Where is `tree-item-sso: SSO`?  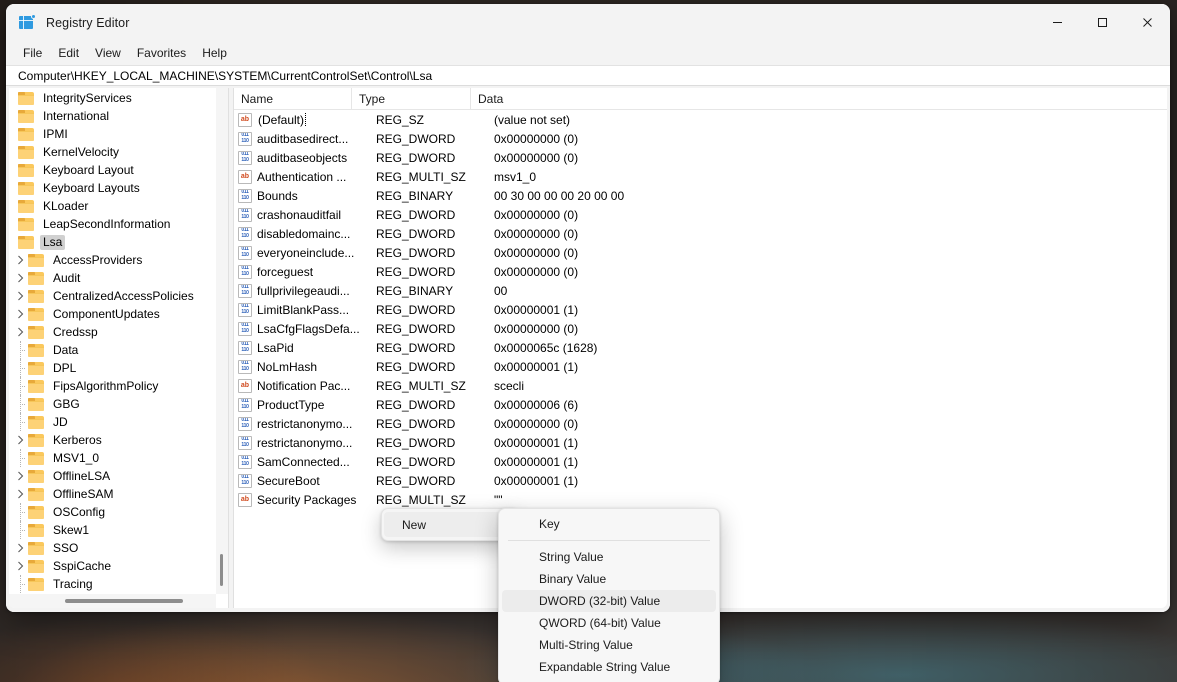
tree-item-sso: SSO is located at coordinates (112, 548).